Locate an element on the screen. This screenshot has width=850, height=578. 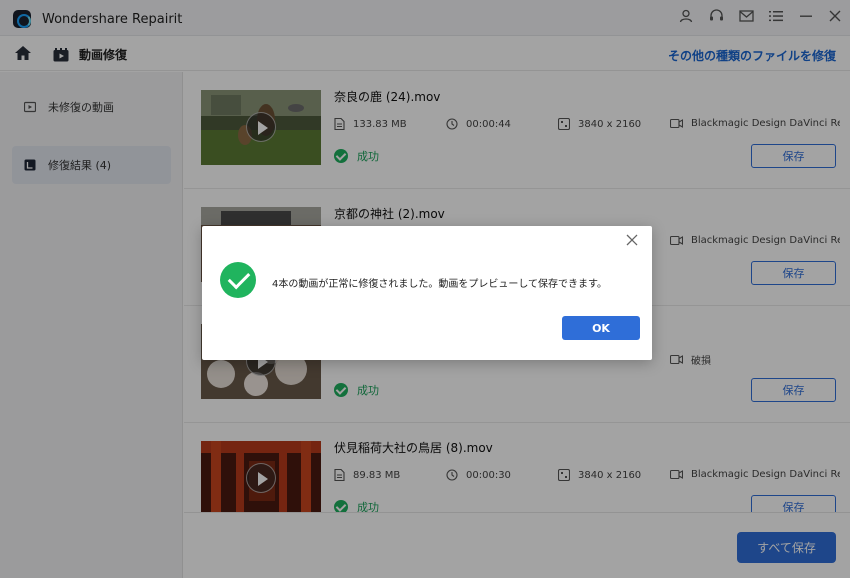
success-check-icon is located at coordinates (238, 280).